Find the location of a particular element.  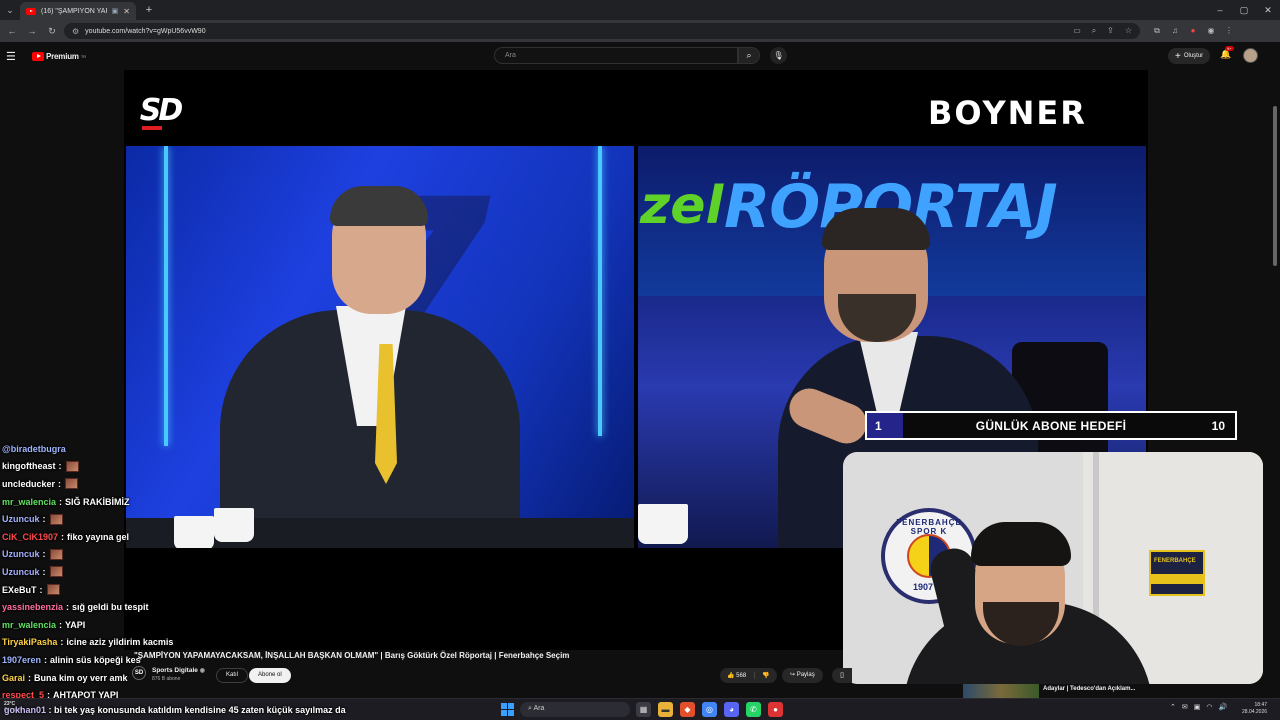

page-scrollbar is located at coordinates (1275, 384).